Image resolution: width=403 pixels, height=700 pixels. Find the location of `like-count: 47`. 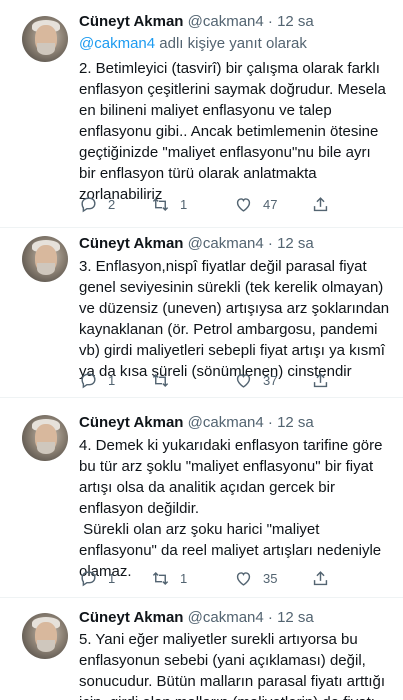

like-count: 47 is located at coordinates (270, 204).